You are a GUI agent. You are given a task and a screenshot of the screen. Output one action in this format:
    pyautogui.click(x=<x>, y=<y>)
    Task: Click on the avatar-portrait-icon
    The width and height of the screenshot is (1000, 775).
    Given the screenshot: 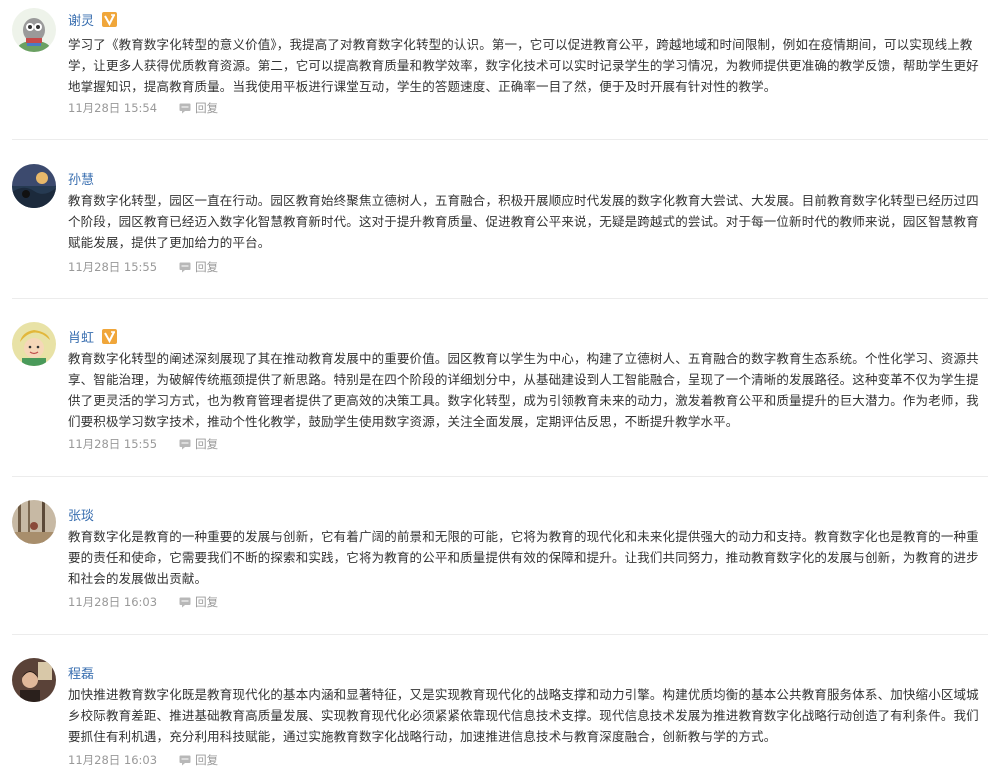 What is the action you would take?
    pyautogui.click(x=34, y=680)
    